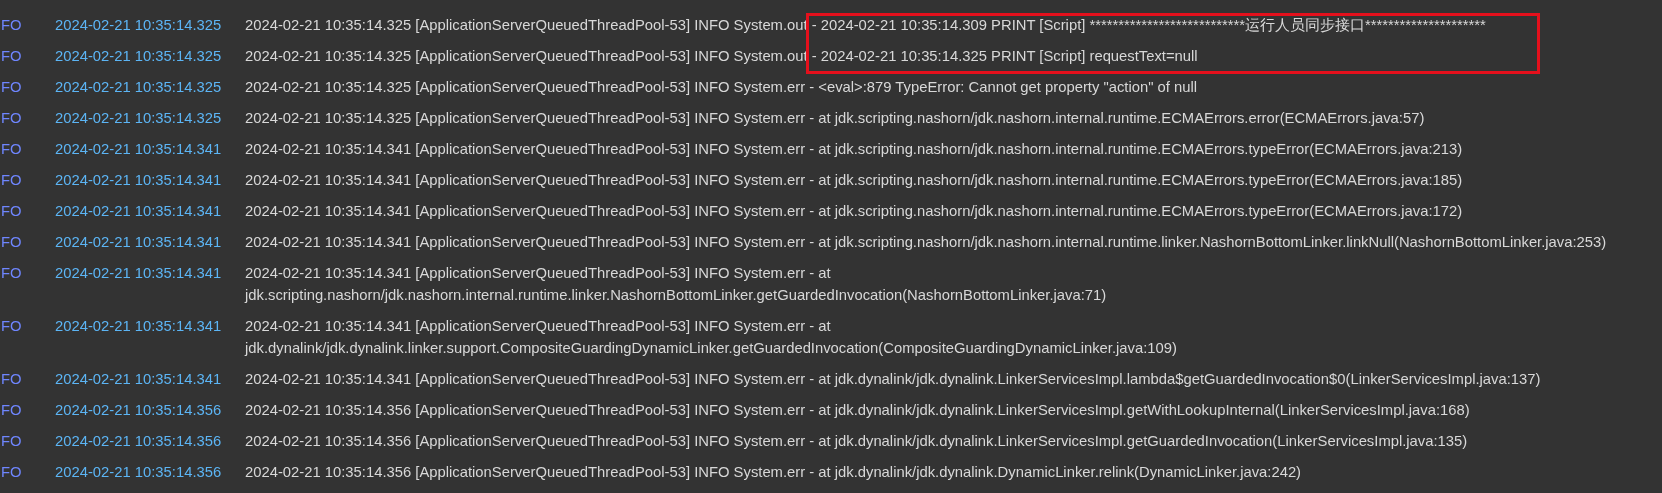  I want to click on log-message: 2024-02-21 10:35:14.341 [ApplicationServerQueuedThreadPool-53] INFO System.err - at jdk.scripting.nashorn/jdk.nashorn.internal.runtime.ECMAErrors.typeError(ECMAErrors.java:185), so click(854, 180).